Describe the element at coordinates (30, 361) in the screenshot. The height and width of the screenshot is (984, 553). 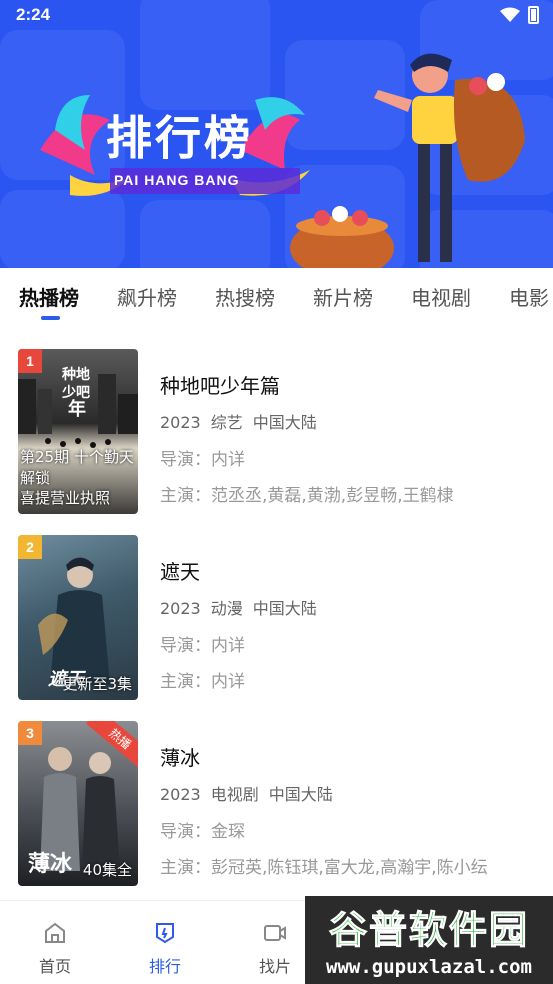
I see `rank-badge: 1` at that location.